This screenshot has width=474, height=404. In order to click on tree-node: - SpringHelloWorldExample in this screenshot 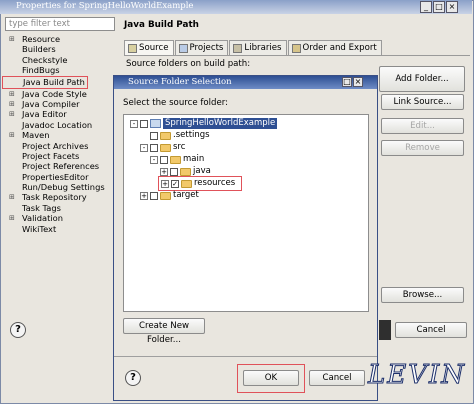, I will do `click(204, 123)`.